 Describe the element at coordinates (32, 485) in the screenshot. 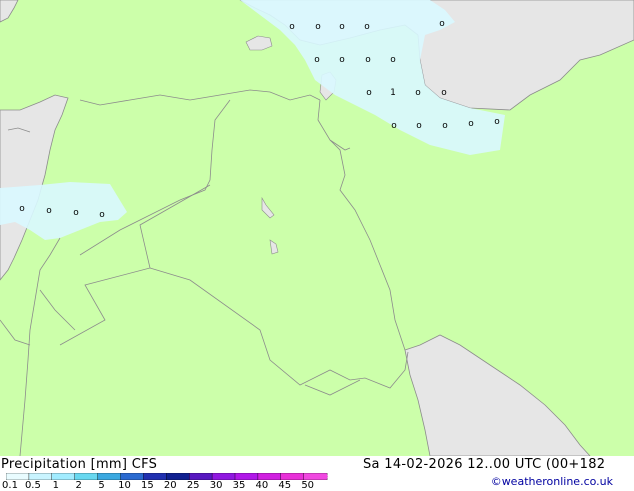

I see `scale-tick-label: 0.5` at that location.